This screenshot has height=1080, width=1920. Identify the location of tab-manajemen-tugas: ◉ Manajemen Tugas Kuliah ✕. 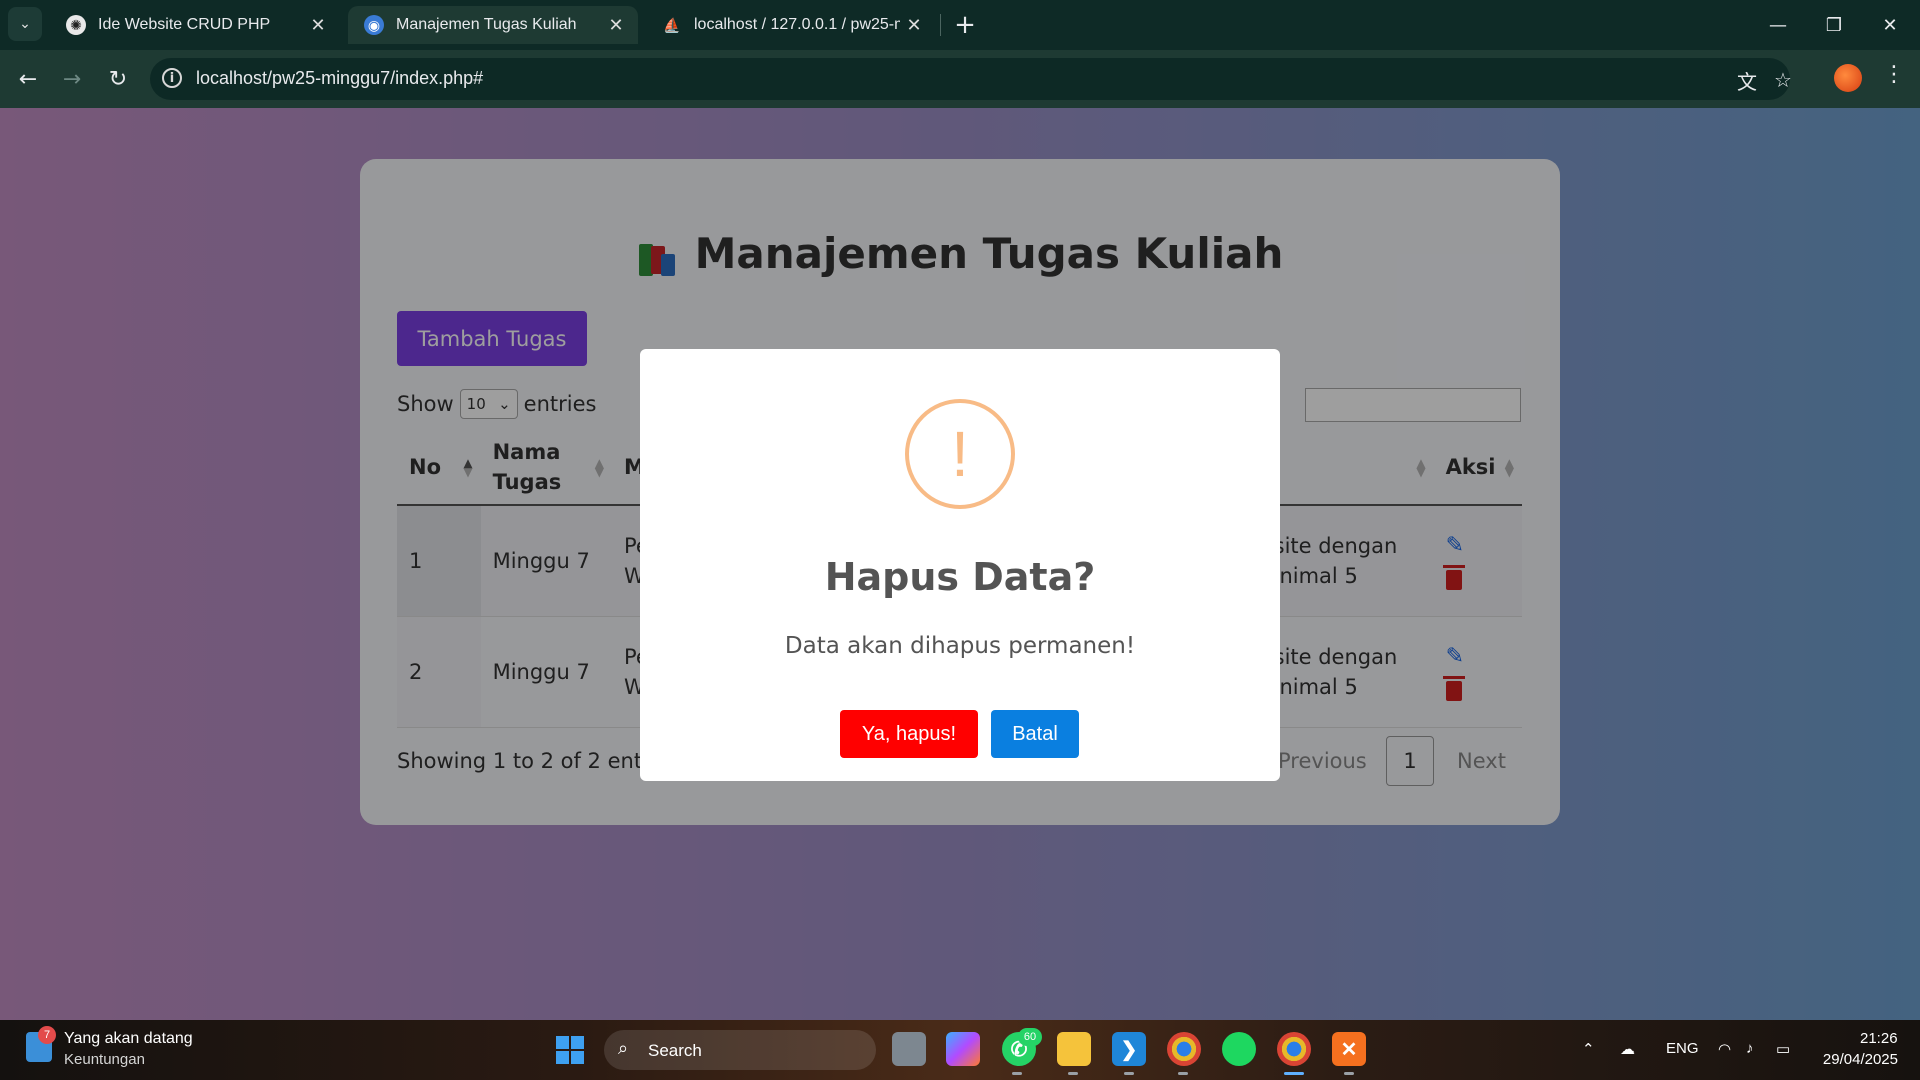
(493, 25).